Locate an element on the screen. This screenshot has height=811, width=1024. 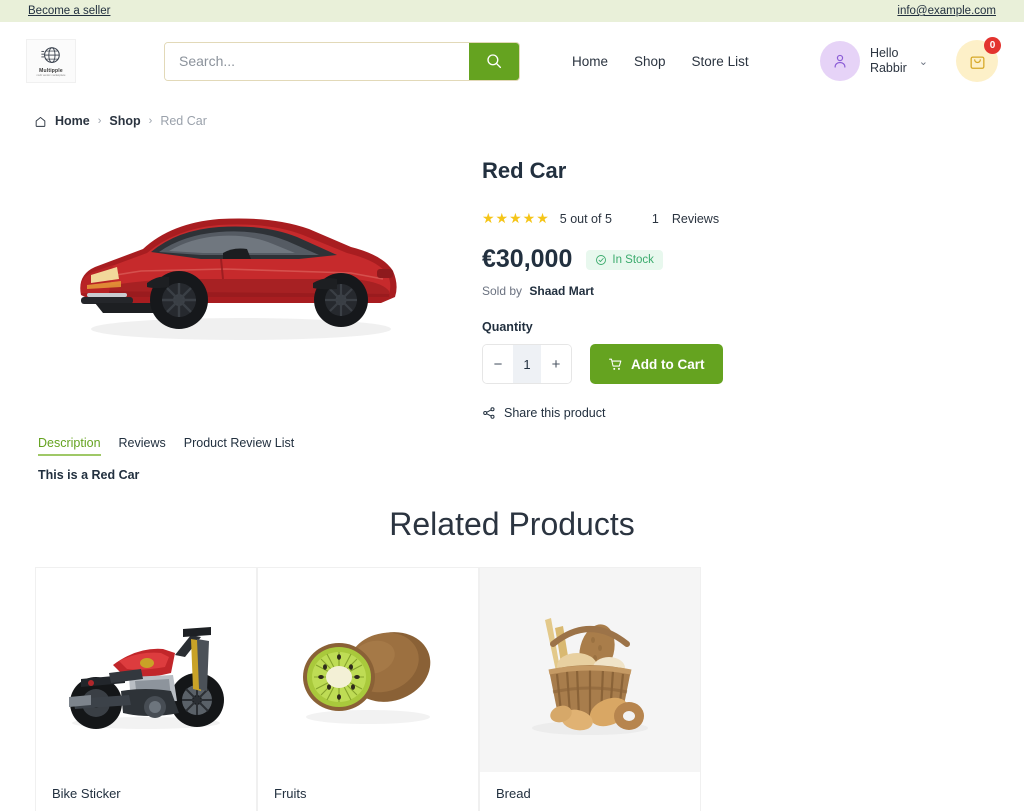
product-card: Fruits €400.00 ☆☆☆☆☆ (0) is located at coordinates (368, 689).